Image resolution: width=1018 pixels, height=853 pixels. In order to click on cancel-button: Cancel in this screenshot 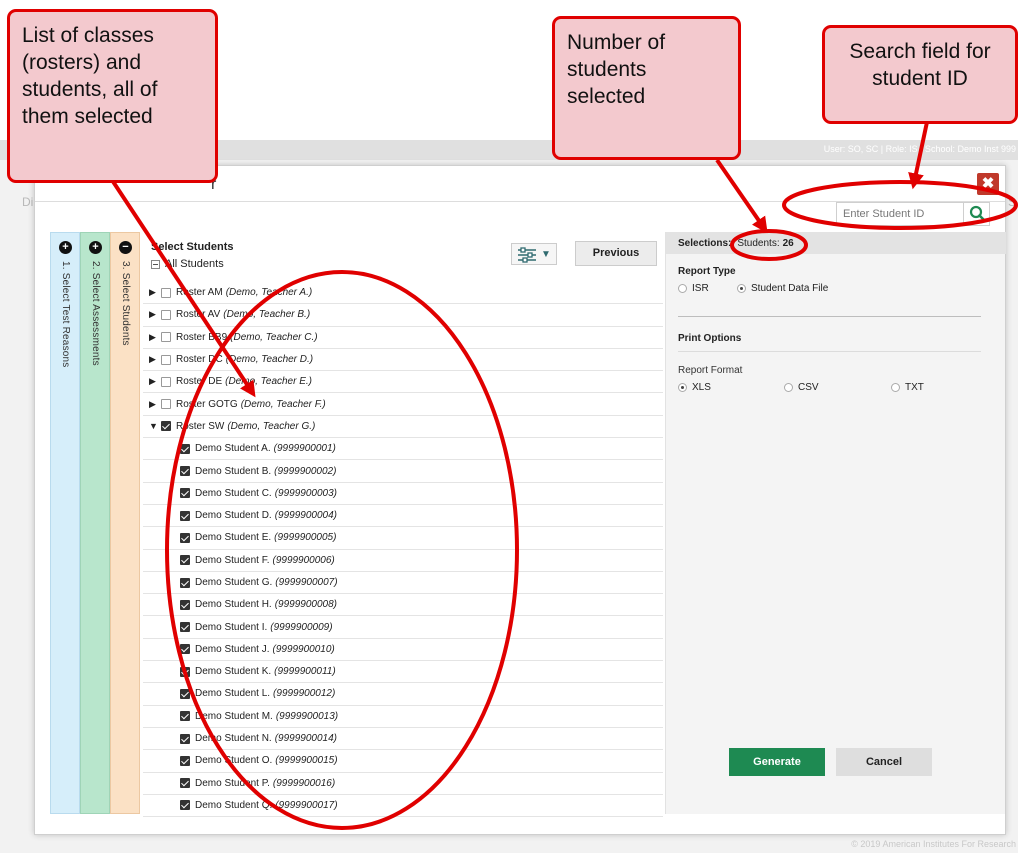, I will do `click(884, 762)`.